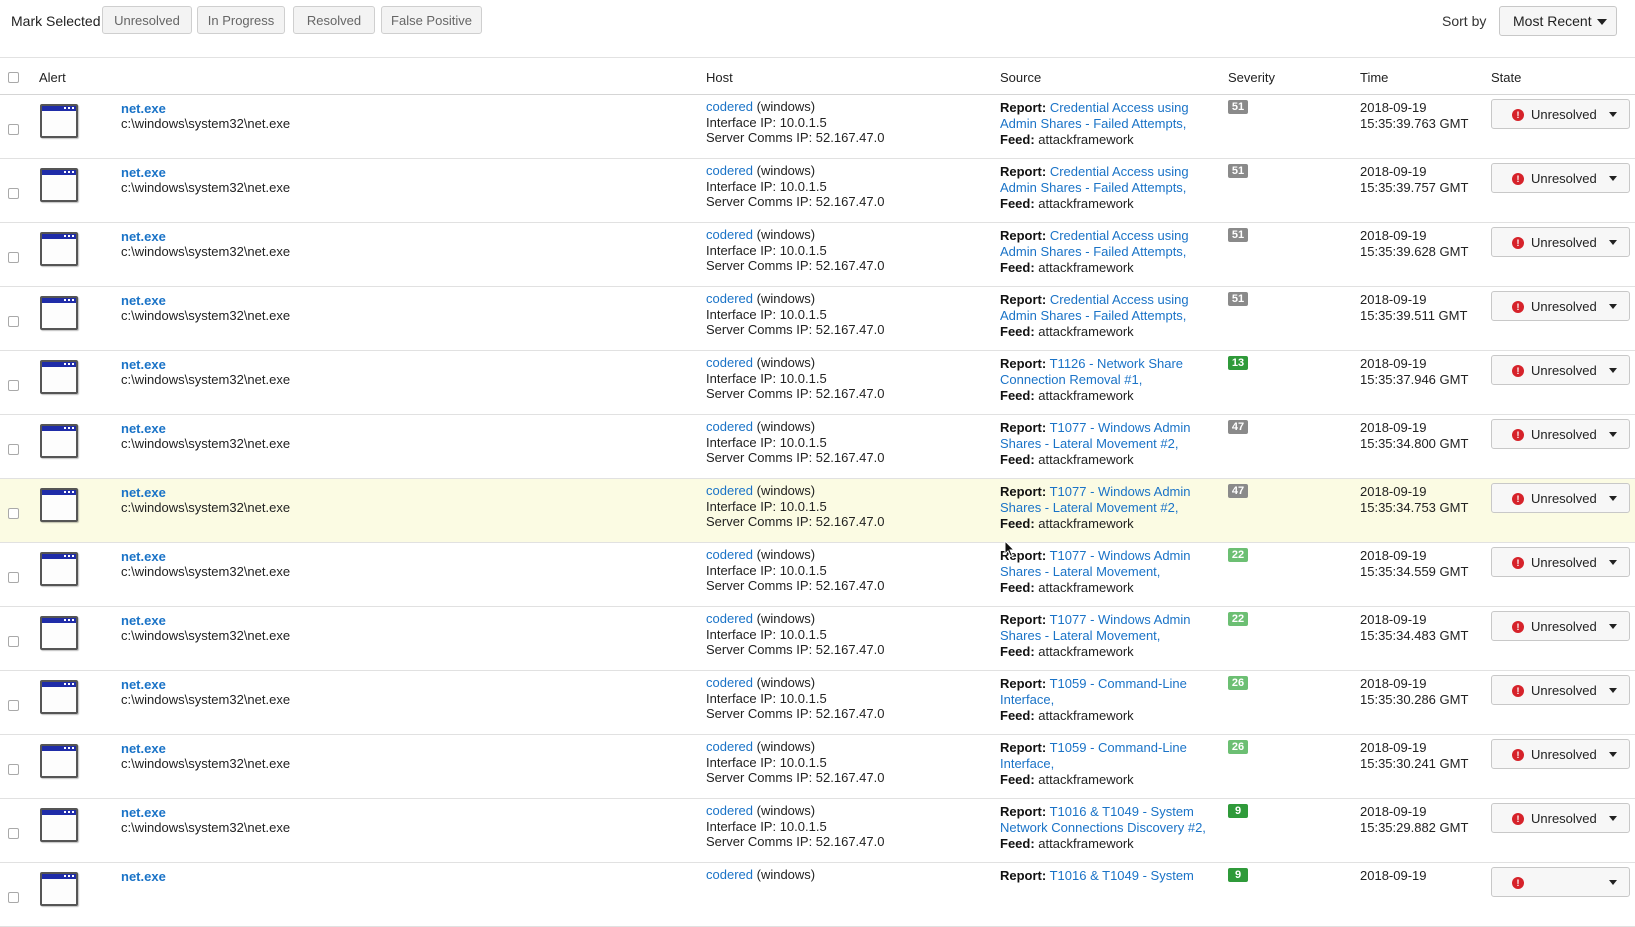 This screenshot has width=1635, height=927. Describe the element at coordinates (431, 20) in the screenshot. I see `mark-false-positive-button: False Positive` at that location.